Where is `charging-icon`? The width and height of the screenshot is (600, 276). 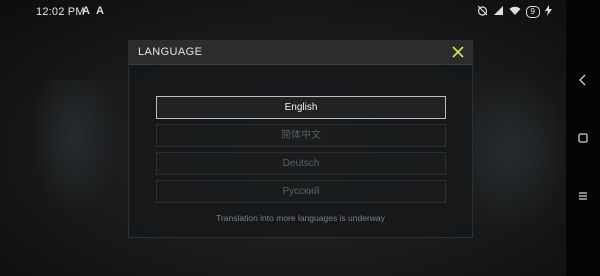 charging-icon is located at coordinates (548, 12).